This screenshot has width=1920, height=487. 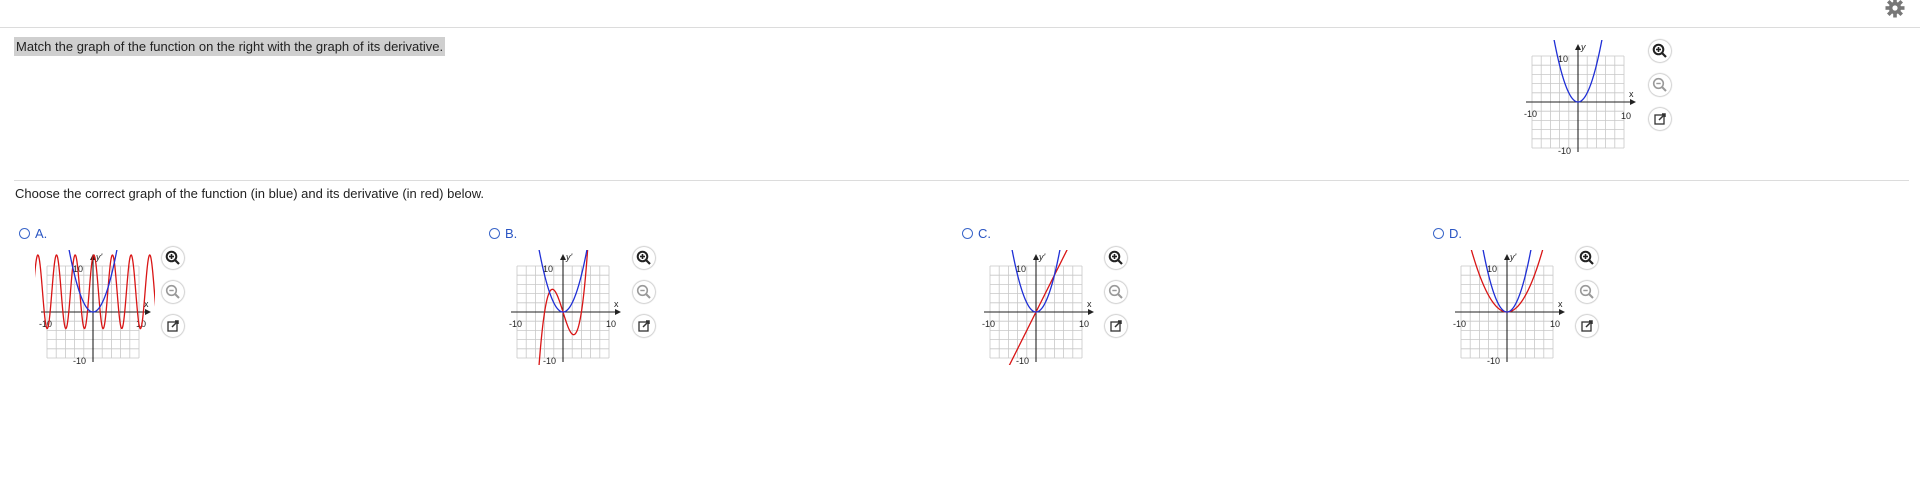 I want to click on option-d-popout-button, so click(x=1587, y=326).